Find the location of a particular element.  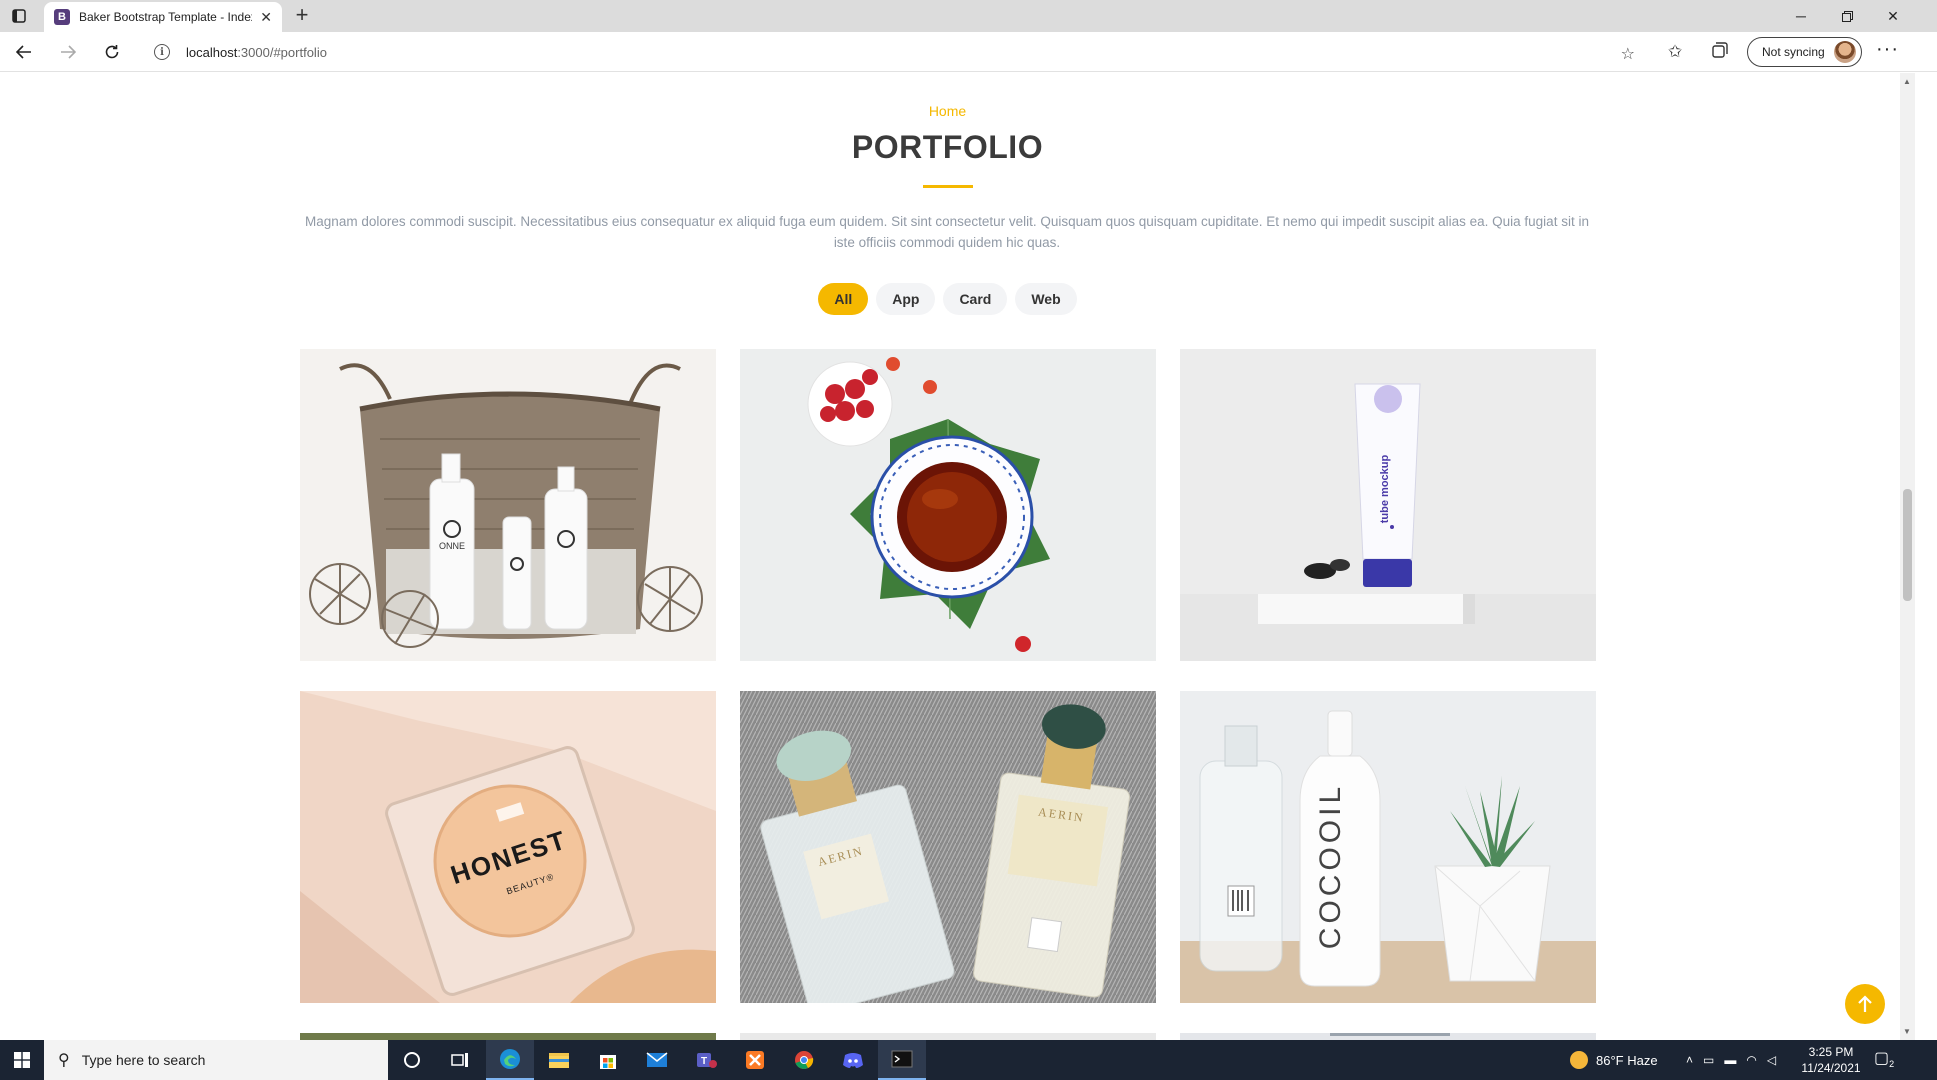

search-icon: ⚲ is located at coordinates (64, 1060).